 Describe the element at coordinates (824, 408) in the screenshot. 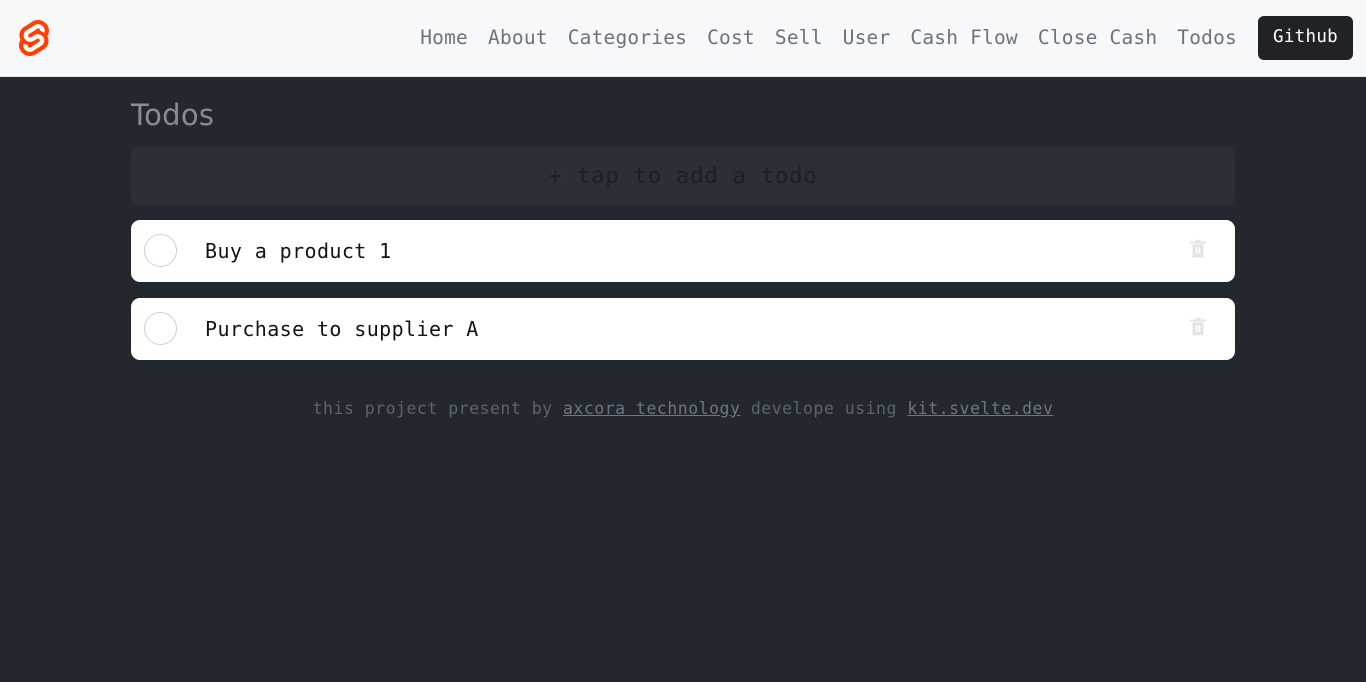

I see `footer-text-middle: develope using` at that location.